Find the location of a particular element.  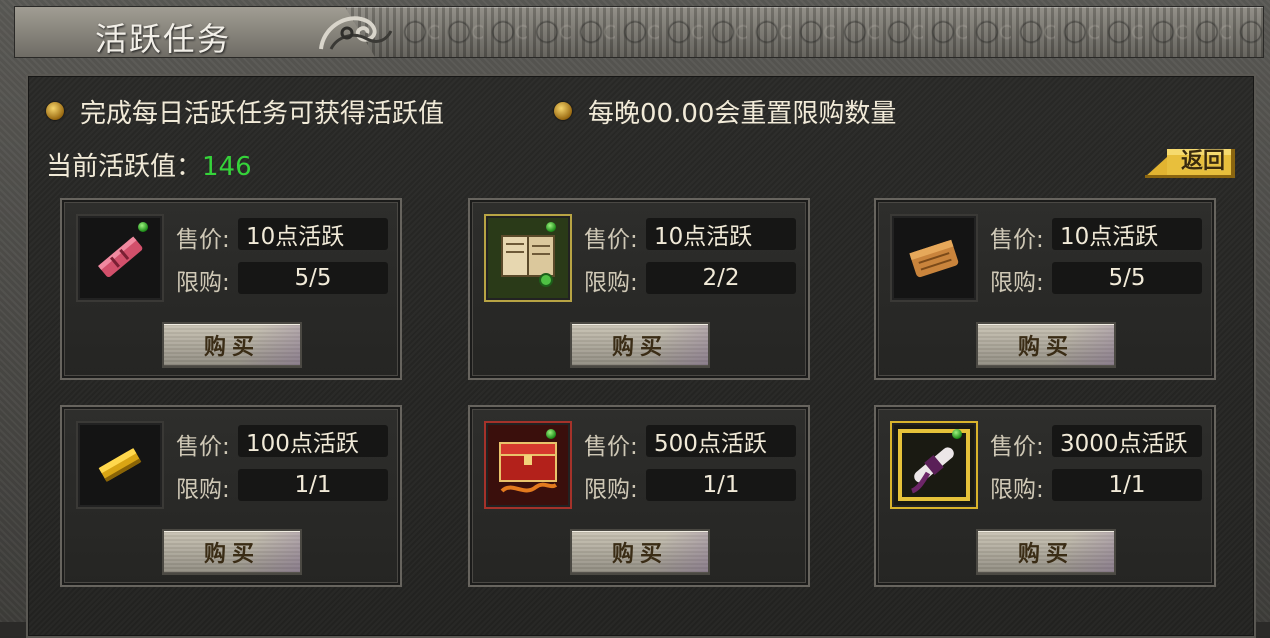

paper-scroll-icon is located at coordinates (934, 258).